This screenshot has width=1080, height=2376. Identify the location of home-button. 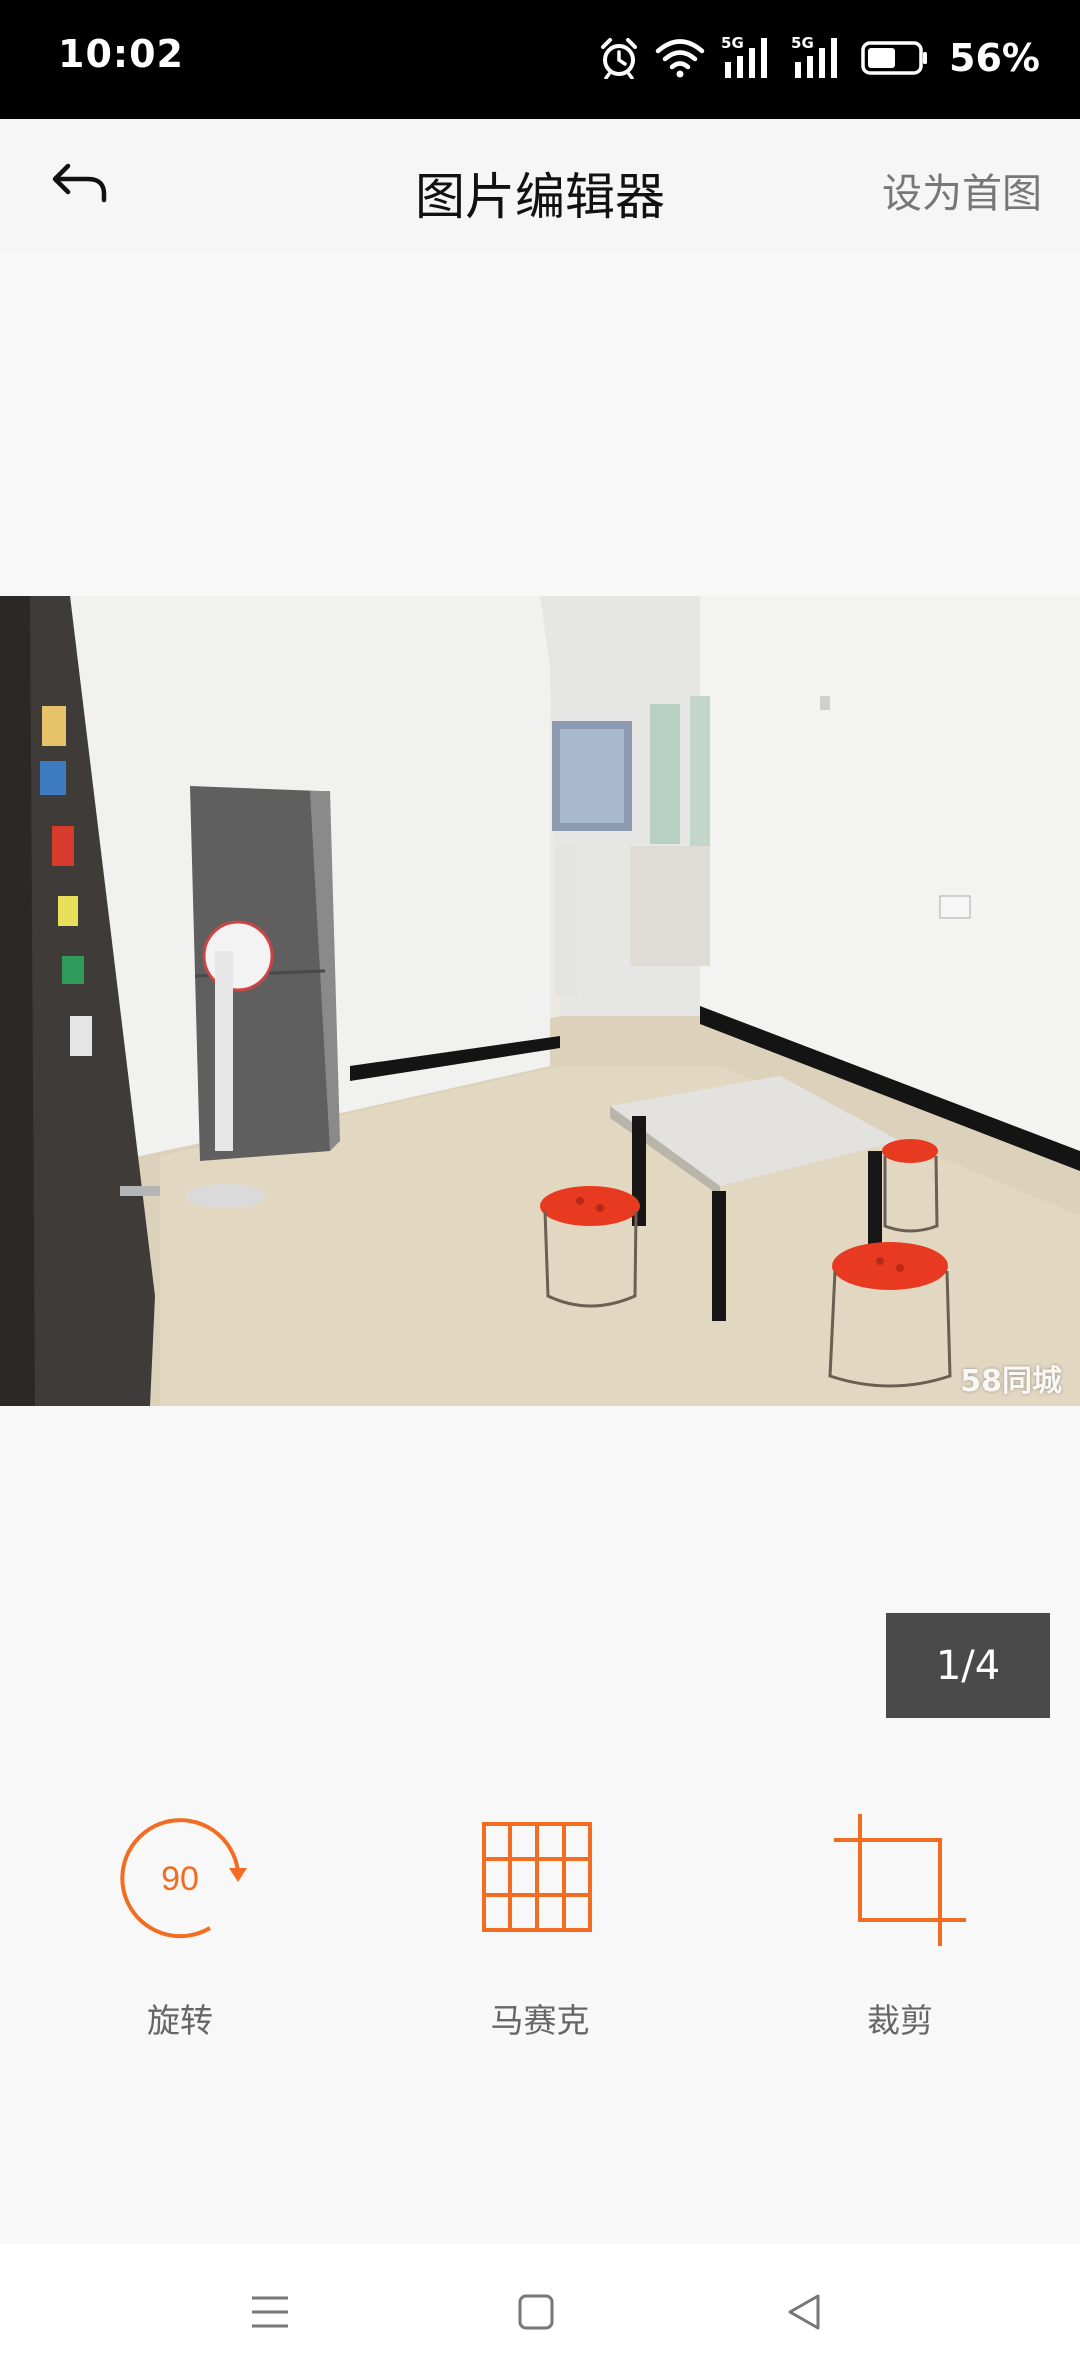
(536, 2314).